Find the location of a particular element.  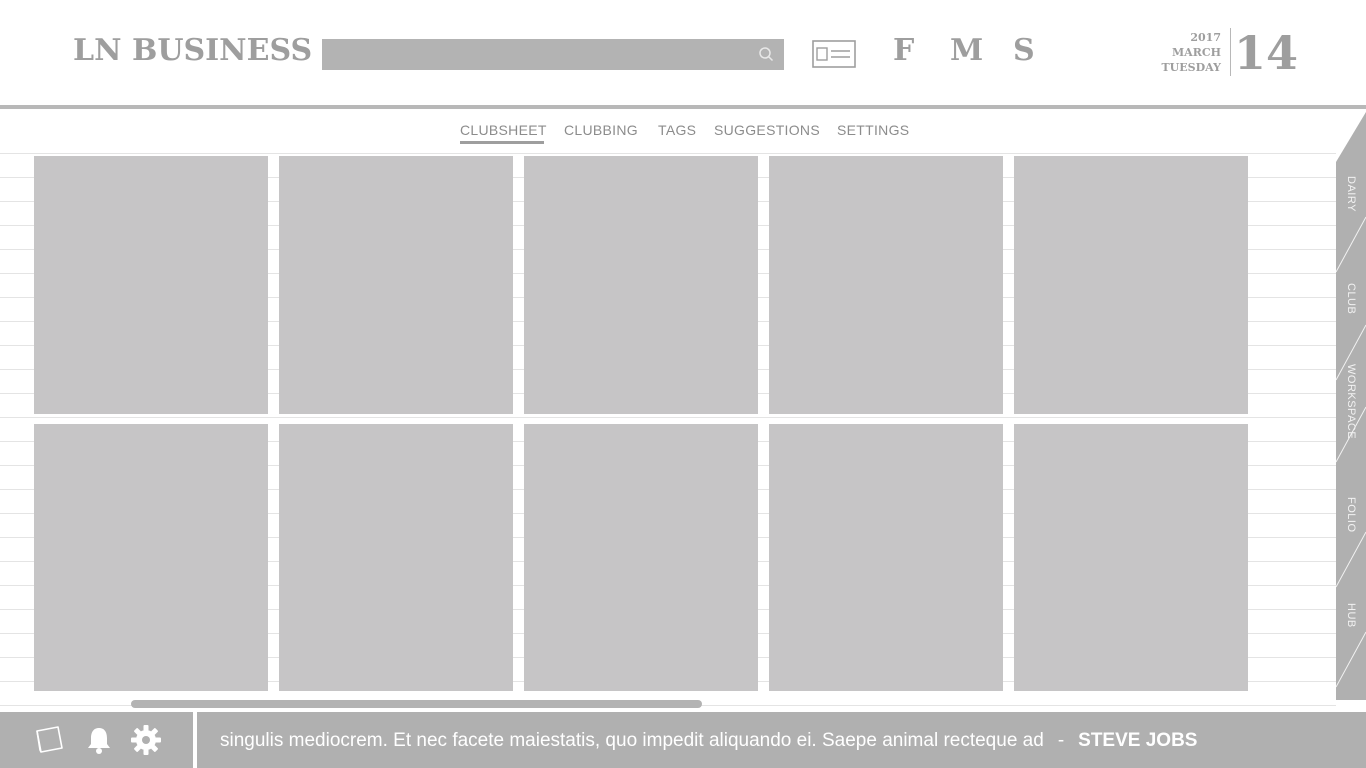

tab-tags: TAGS is located at coordinates (677, 130).